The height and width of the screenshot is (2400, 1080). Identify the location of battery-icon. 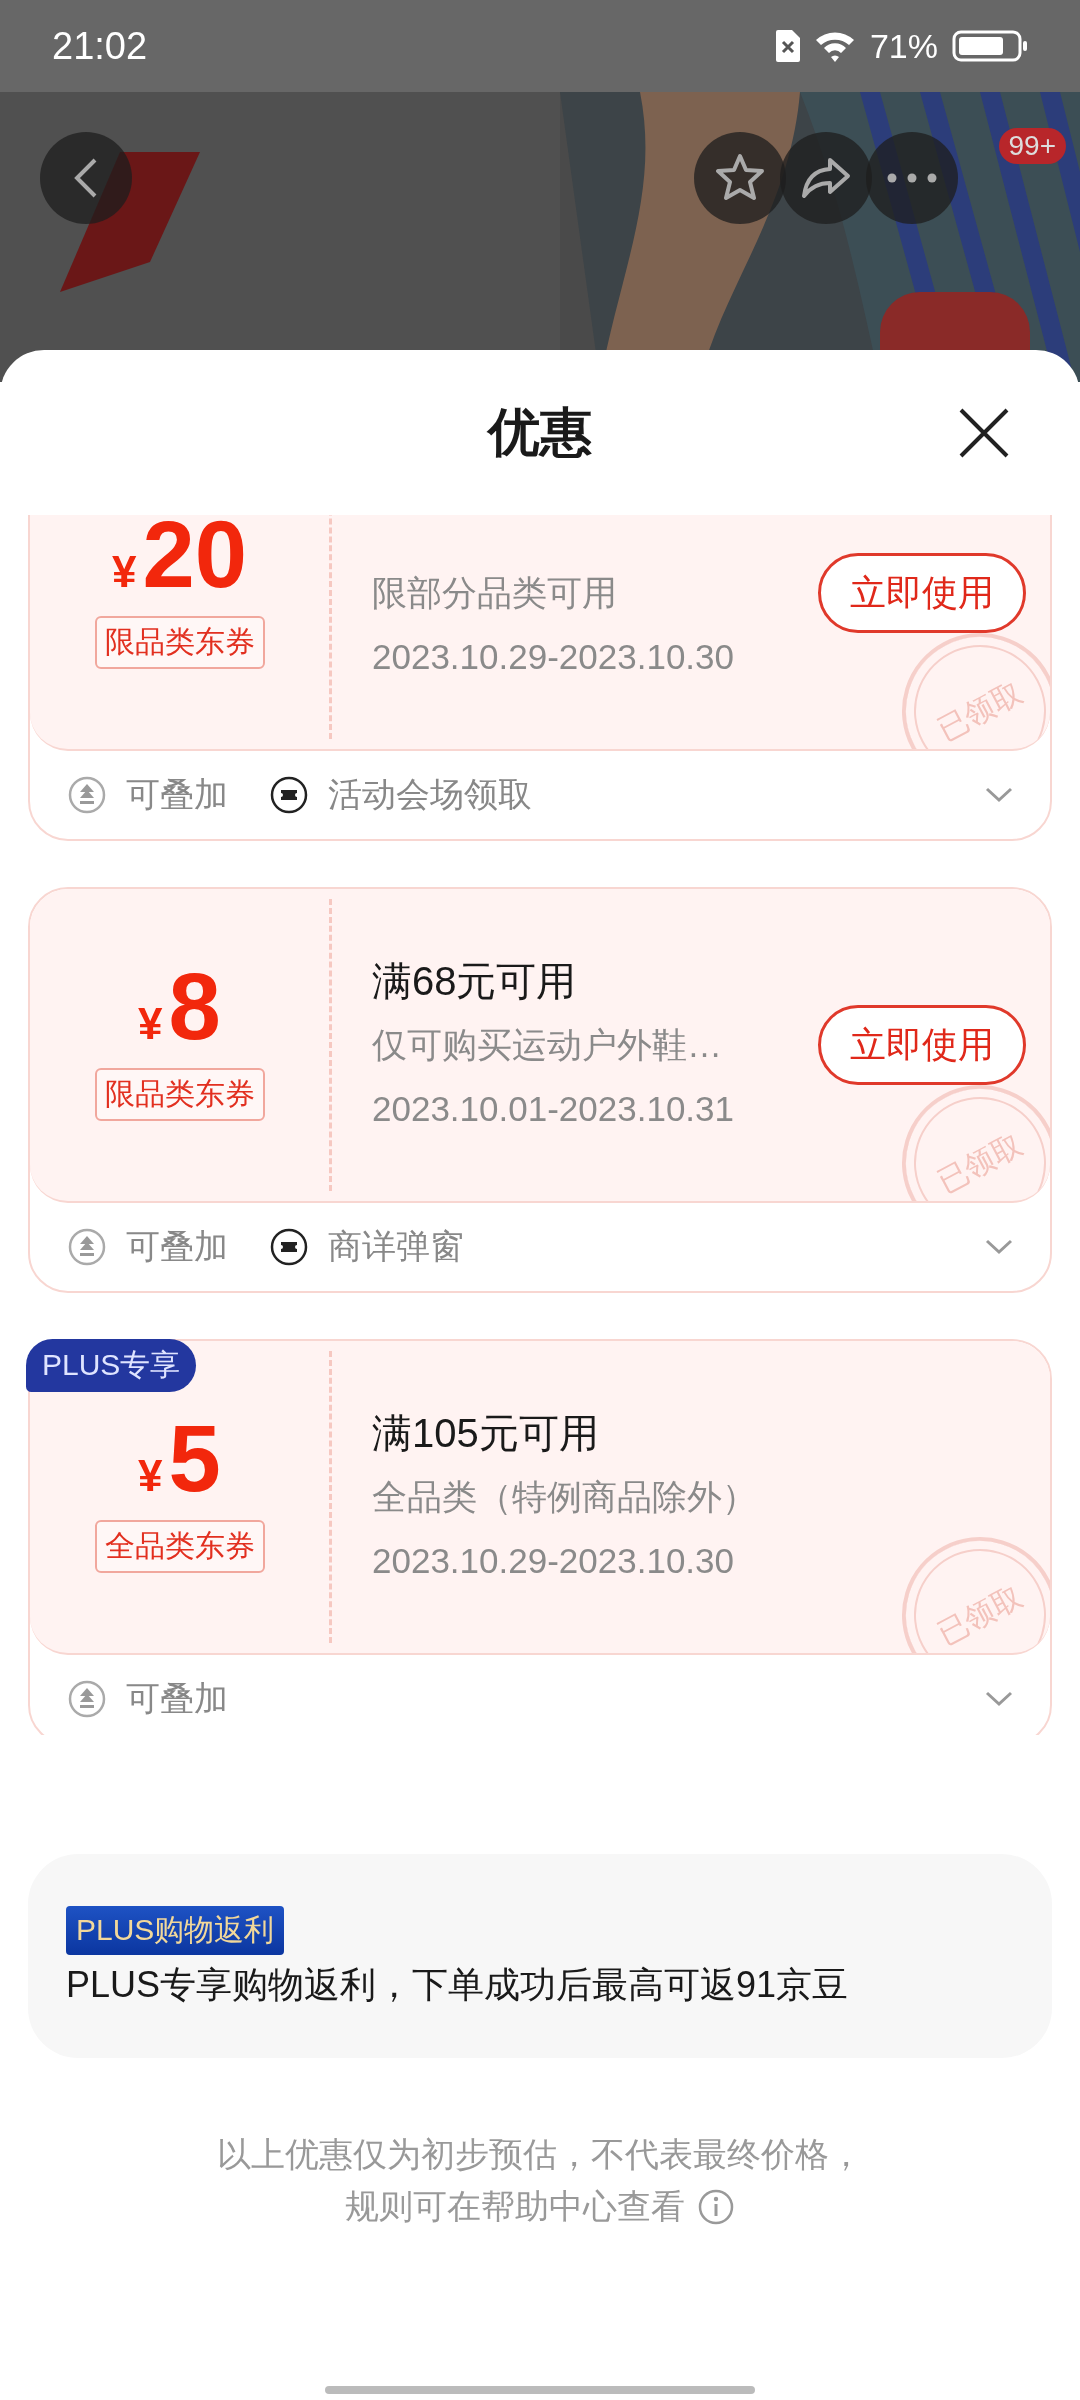
(990, 46).